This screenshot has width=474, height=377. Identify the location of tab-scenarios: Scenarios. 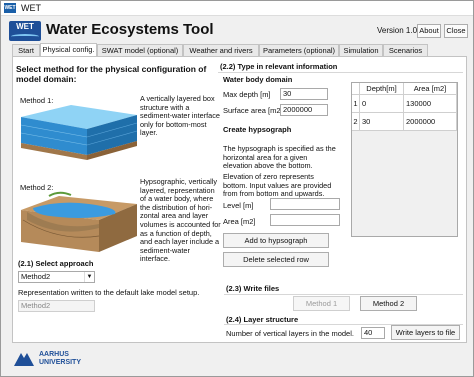
(405, 50).